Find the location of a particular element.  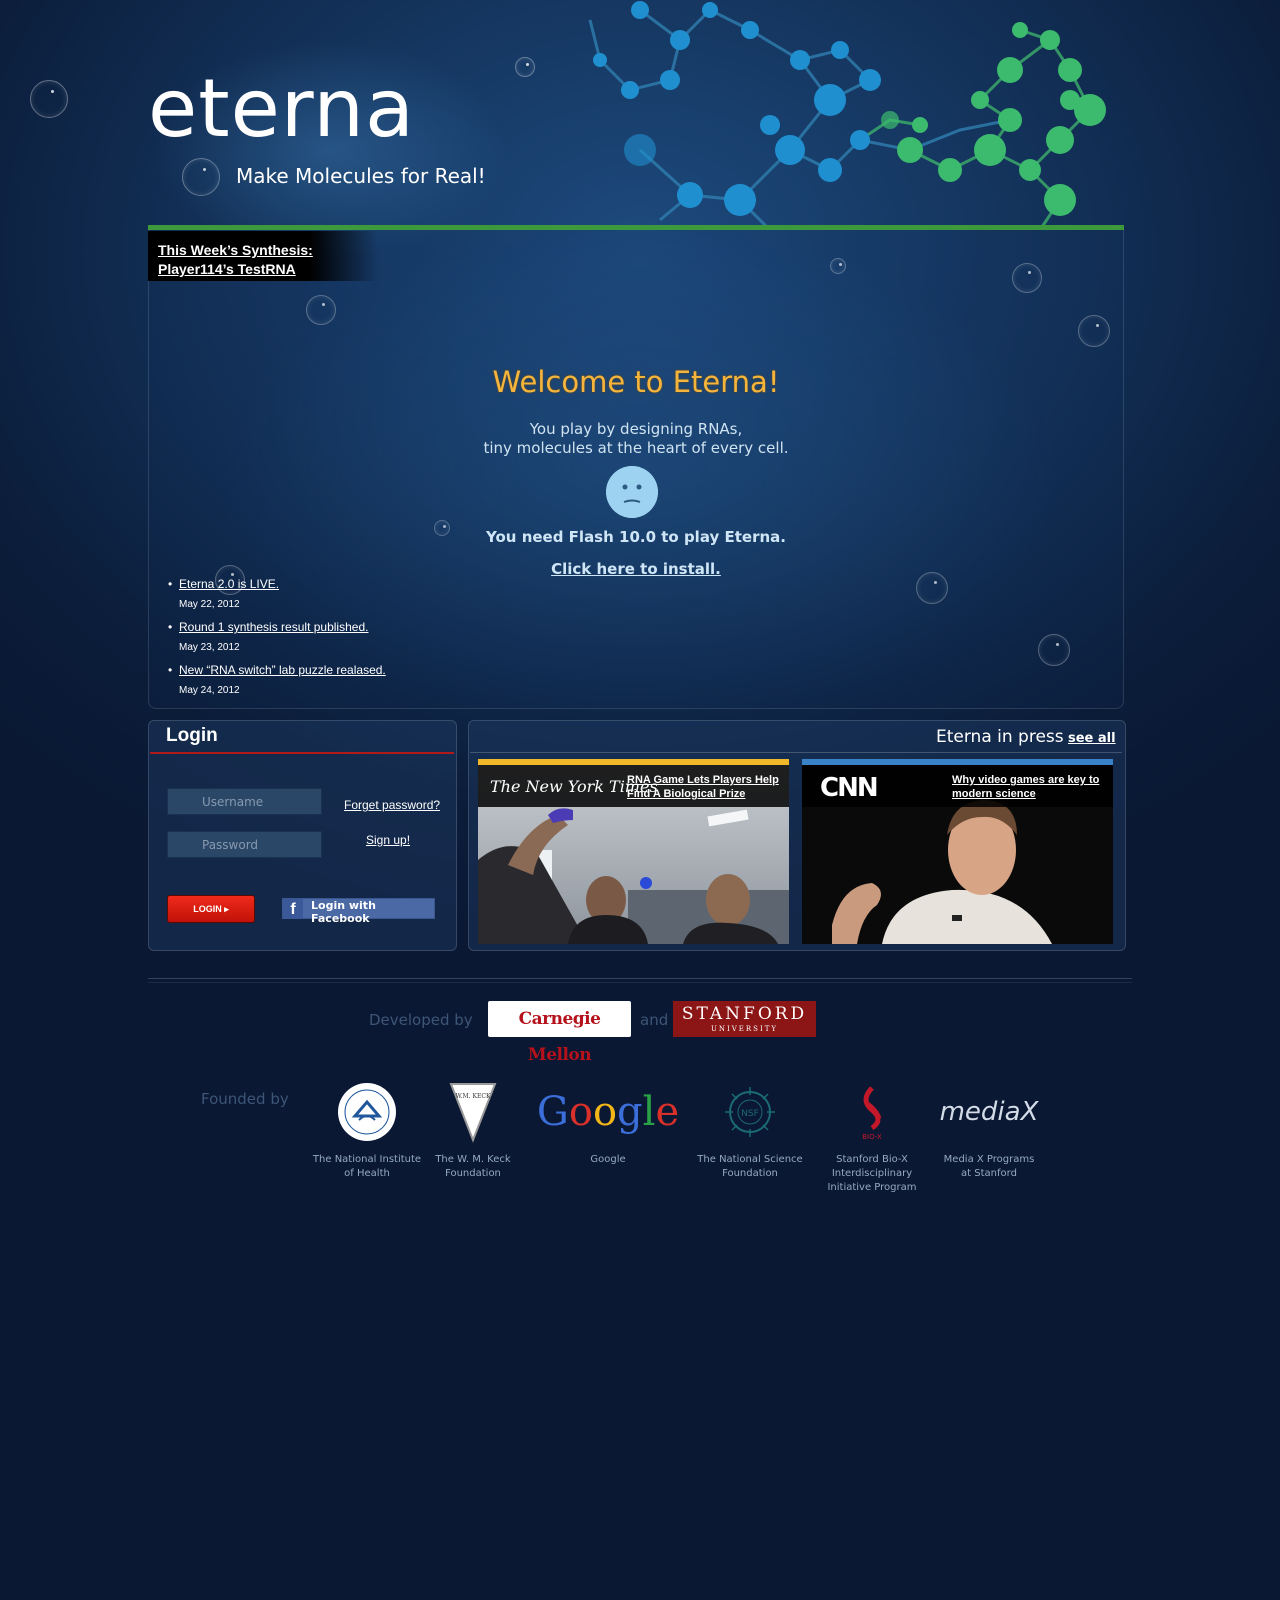

biox-helix-icon: BIO-X is located at coordinates (872, 1113).